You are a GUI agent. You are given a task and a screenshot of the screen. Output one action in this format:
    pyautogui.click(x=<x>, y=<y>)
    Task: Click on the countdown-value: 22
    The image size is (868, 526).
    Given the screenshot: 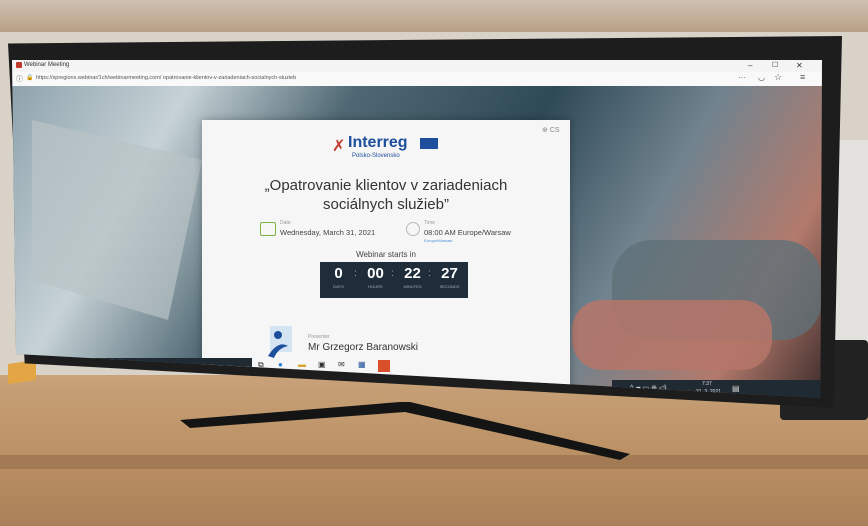 What is the action you would take?
    pyautogui.click(x=412, y=273)
    